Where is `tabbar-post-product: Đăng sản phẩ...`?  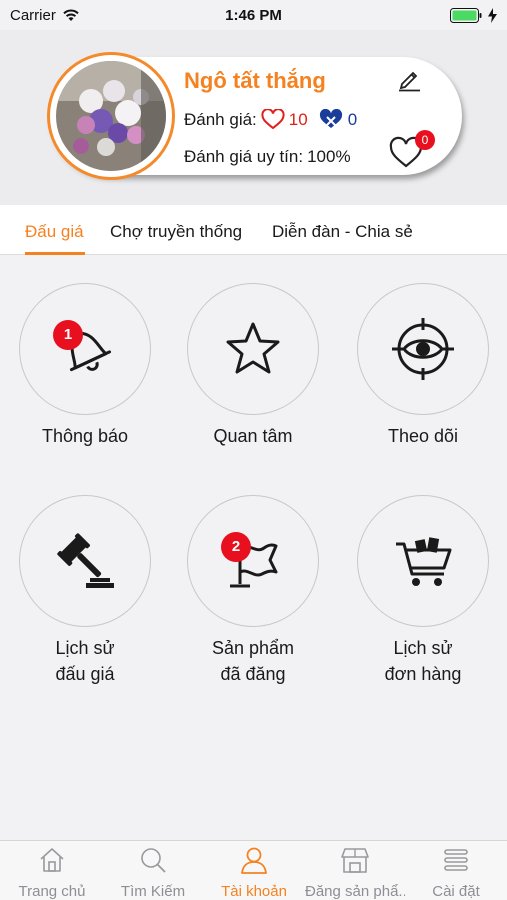 tabbar-post-product: Đăng sản phẩ... is located at coordinates (355, 872).